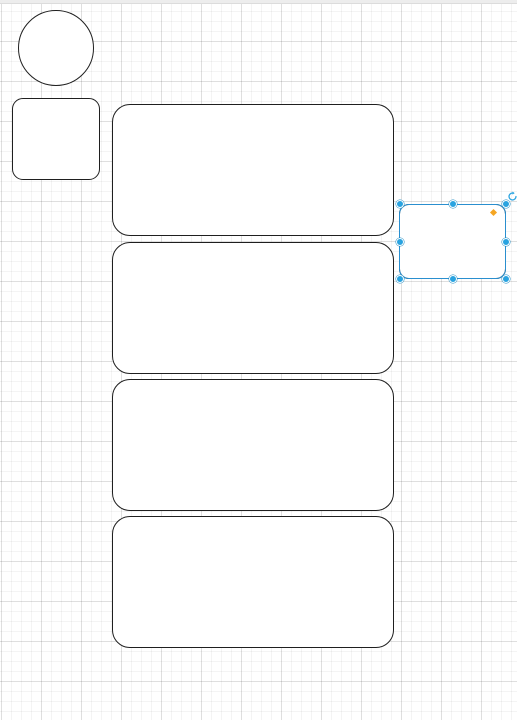 The width and height of the screenshot is (517, 720). What do you see at coordinates (400, 204) in the screenshot?
I see `resize-handle-top-left` at bounding box center [400, 204].